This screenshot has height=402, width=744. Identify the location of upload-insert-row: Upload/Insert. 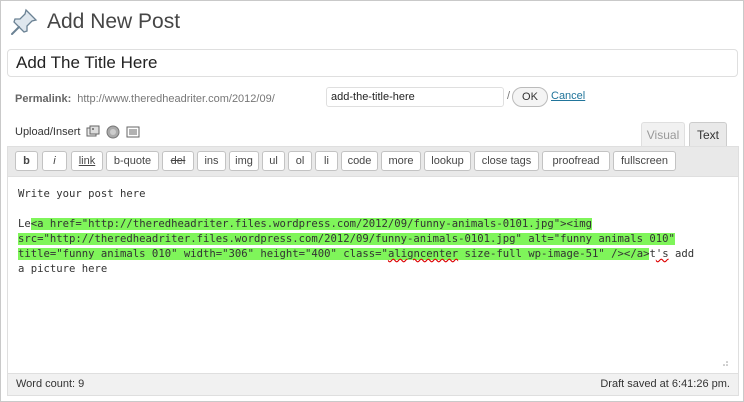
(77, 132).